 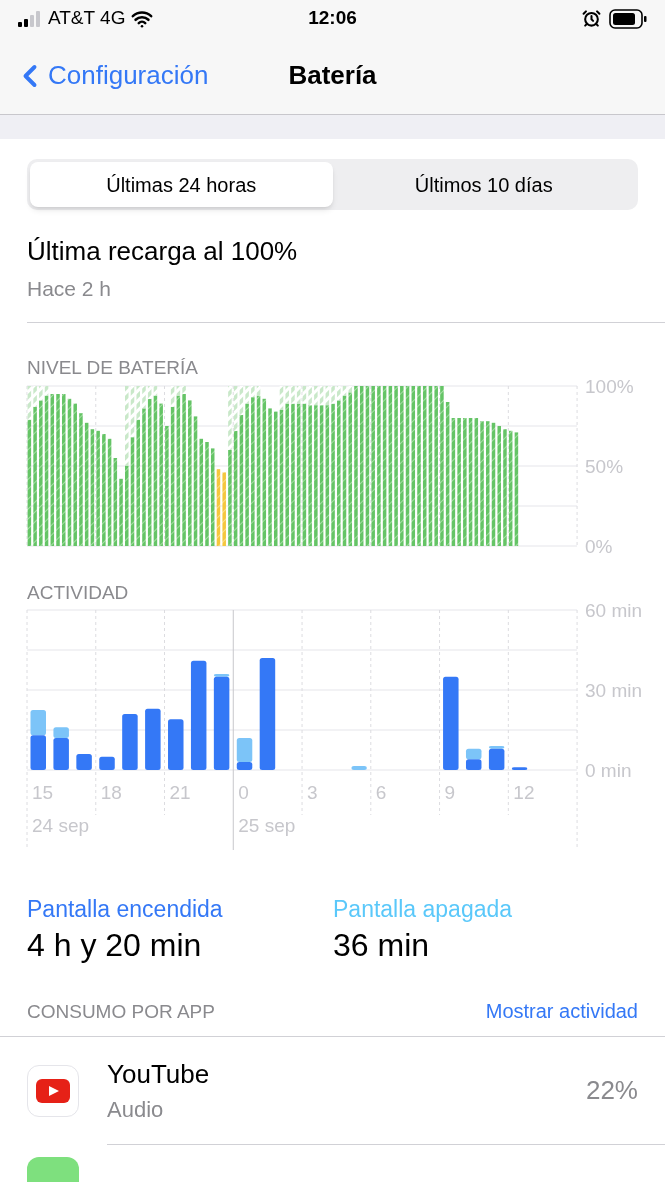 I want to click on carrier-label: AT&T 4G, so click(x=87, y=18).